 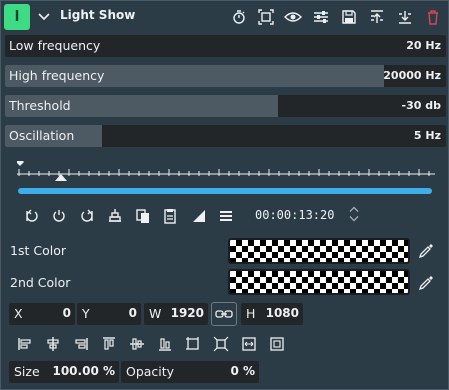 What do you see at coordinates (18, 313) in the screenshot?
I see `x-label: X` at bounding box center [18, 313].